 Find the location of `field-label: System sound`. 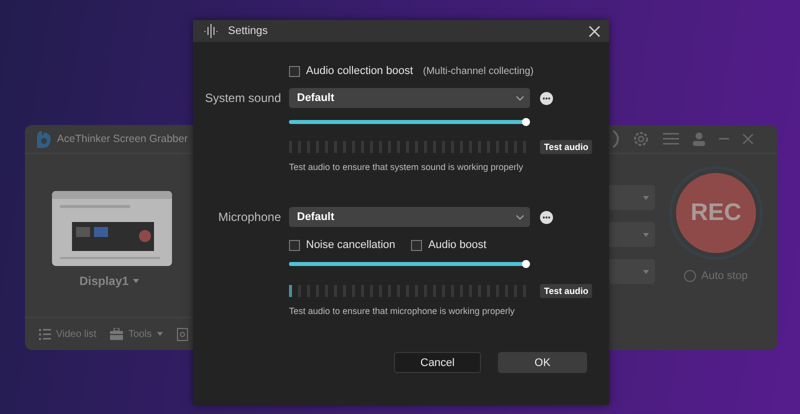

field-label: System sound is located at coordinates (242, 98).